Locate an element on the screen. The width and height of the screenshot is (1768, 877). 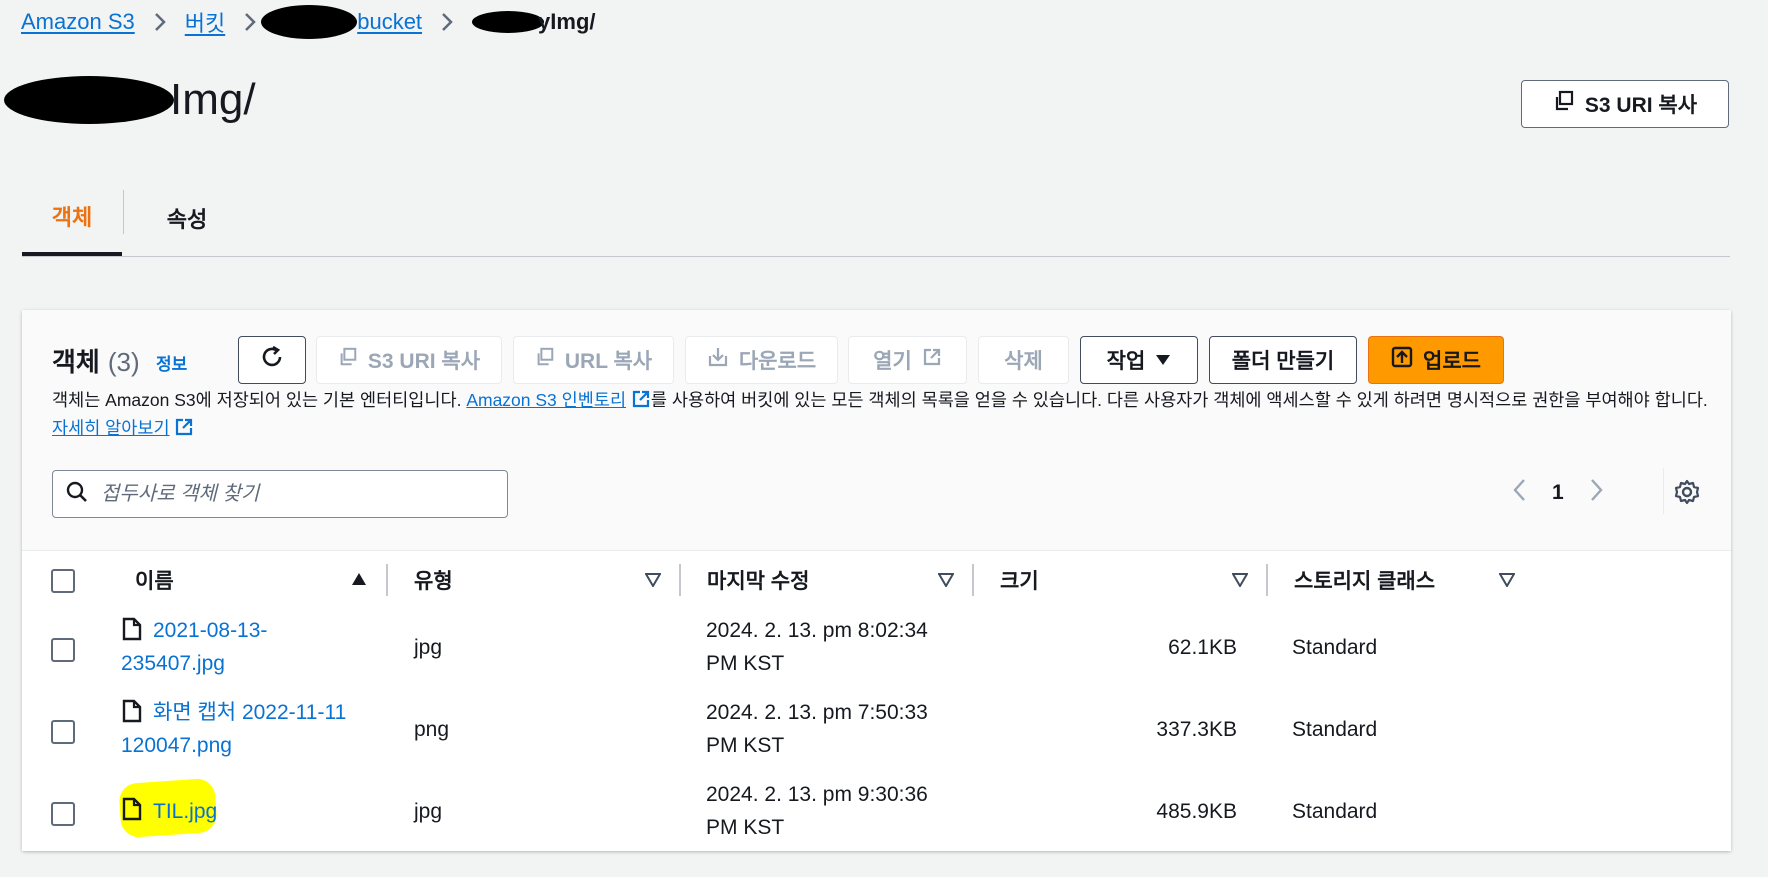
create-folder-button: 폴더 만들기 is located at coordinates (1283, 360).